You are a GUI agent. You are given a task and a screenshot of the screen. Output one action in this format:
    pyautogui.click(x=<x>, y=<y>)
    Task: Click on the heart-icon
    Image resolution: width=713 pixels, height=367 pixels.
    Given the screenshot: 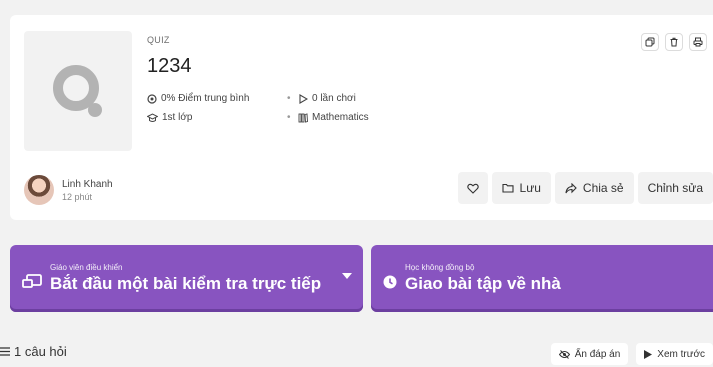 What is the action you would take?
    pyautogui.click(x=472, y=188)
    